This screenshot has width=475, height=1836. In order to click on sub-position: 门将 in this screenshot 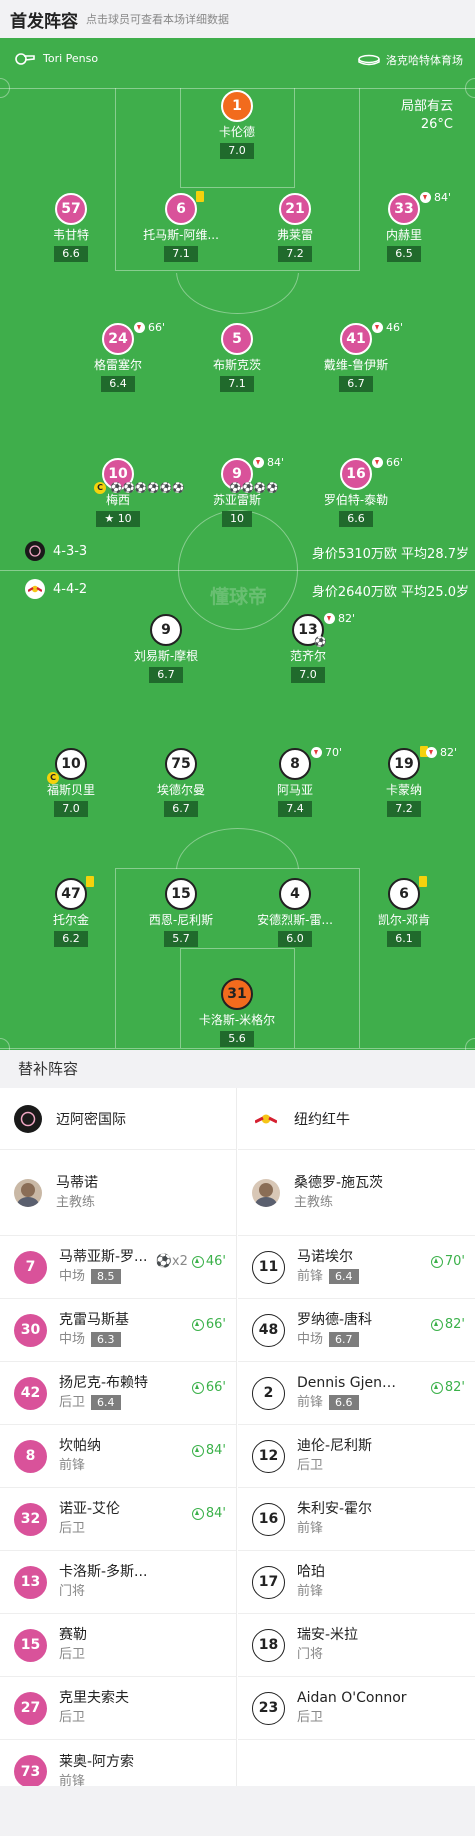, I will do `click(72, 1591)`.